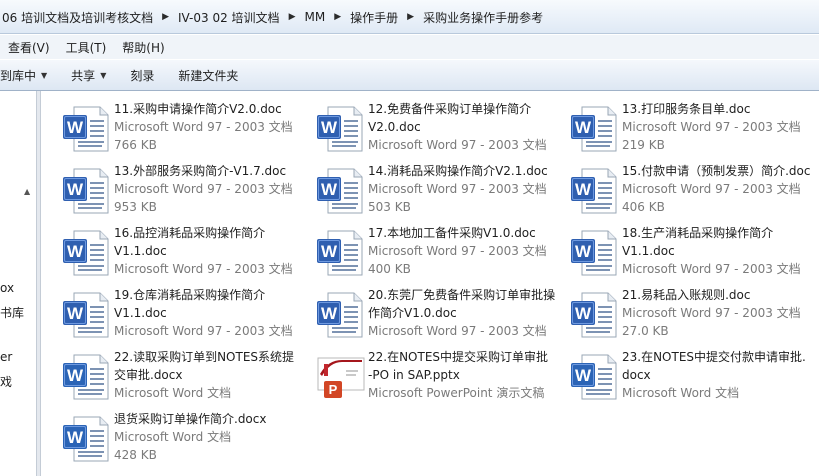 This screenshot has height=476, width=819. I want to click on file-size: 953 KB, so click(135, 207).